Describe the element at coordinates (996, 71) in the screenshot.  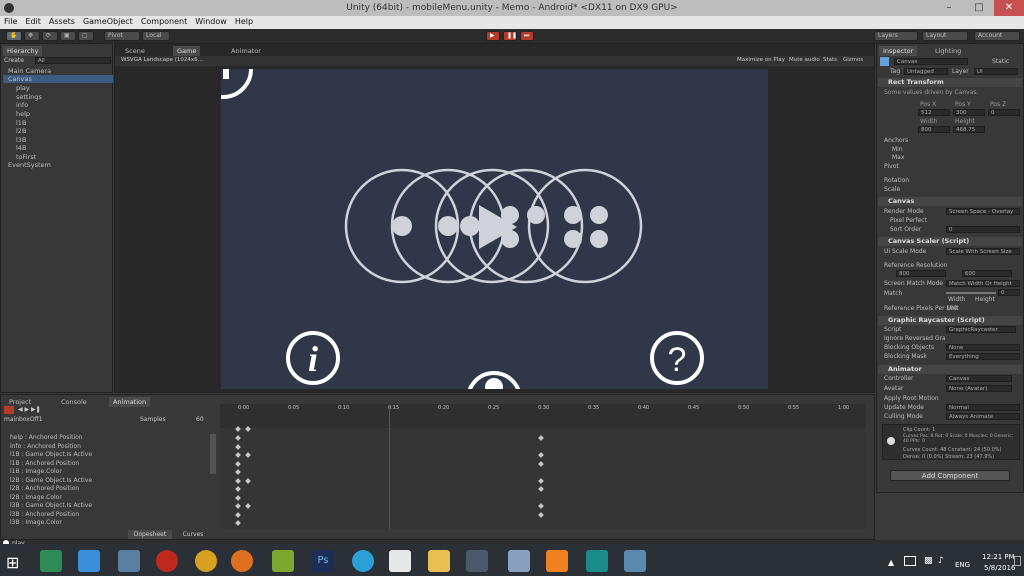
I see `layer-dropdown: UI` at that location.